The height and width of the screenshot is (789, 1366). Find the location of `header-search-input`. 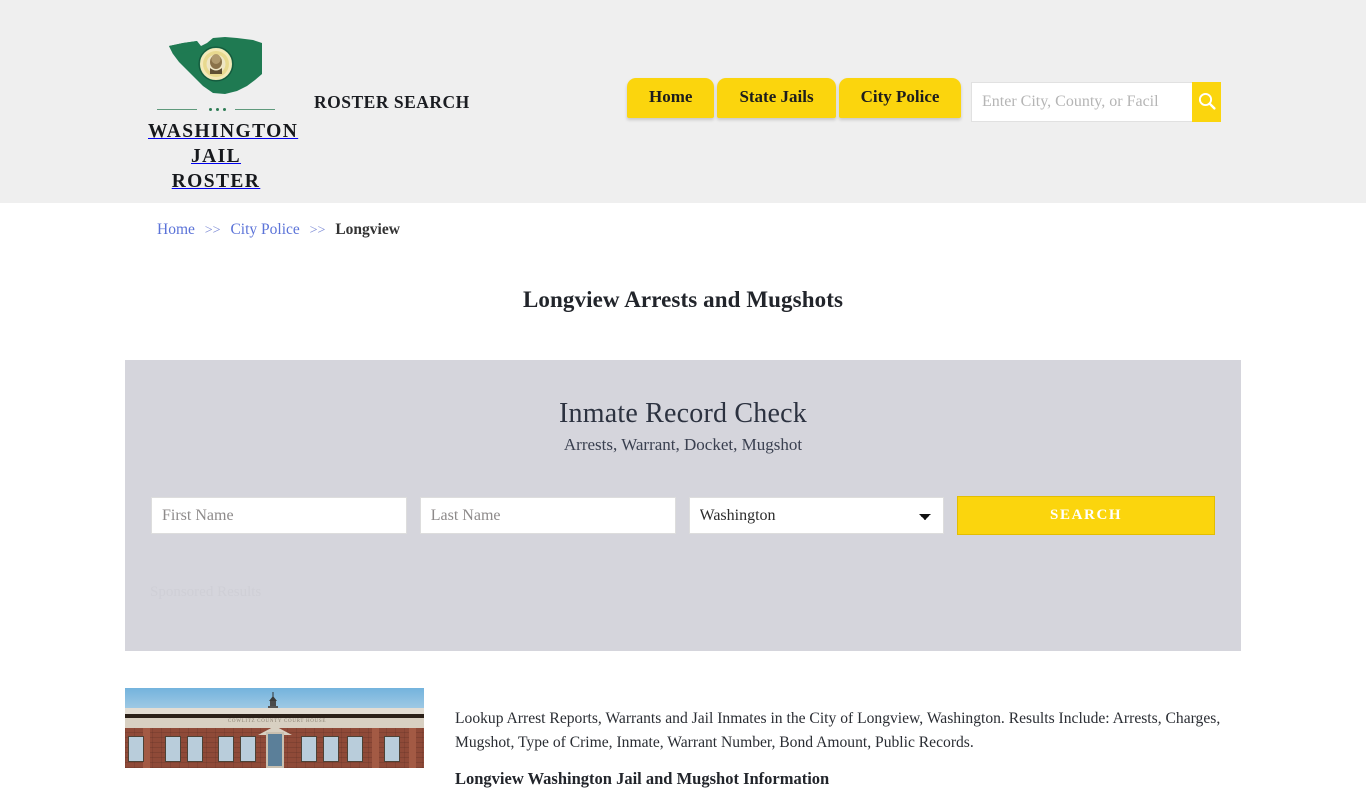

header-search-input is located at coordinates (1081, 102).